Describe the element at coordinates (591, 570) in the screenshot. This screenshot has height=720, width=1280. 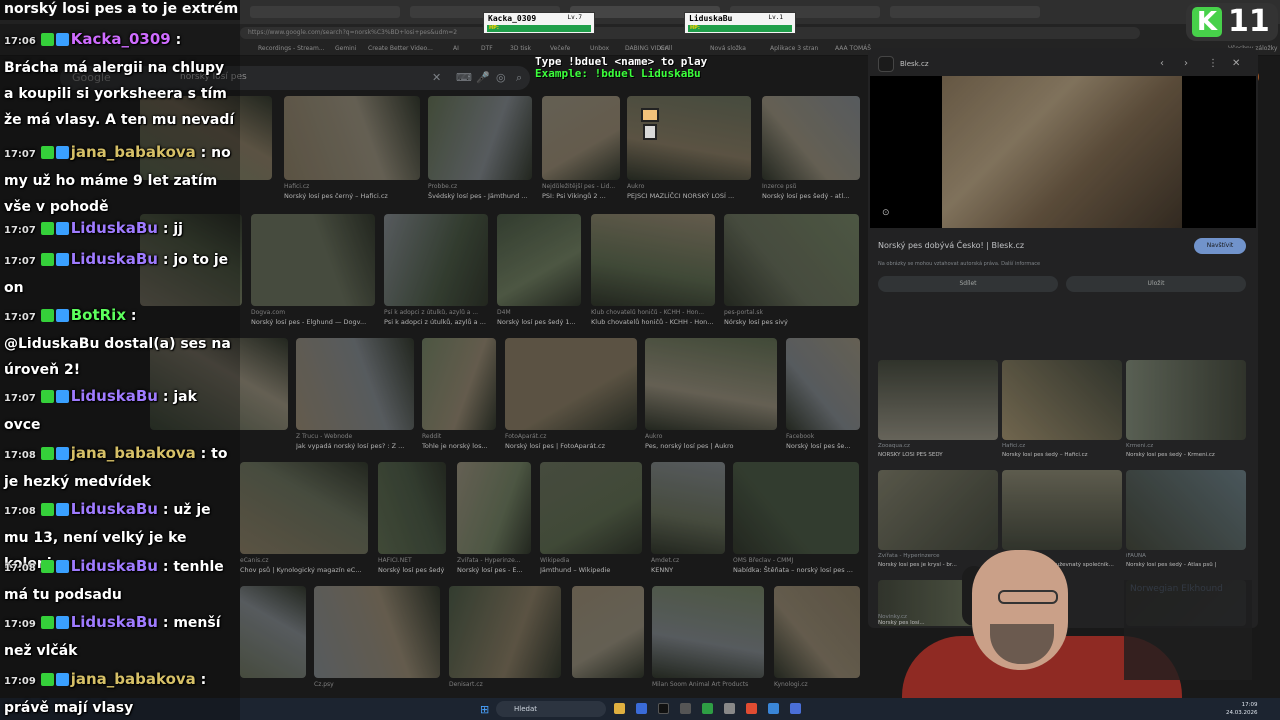
I see `result-caption: Jämthund – Wikipedie` at that location.